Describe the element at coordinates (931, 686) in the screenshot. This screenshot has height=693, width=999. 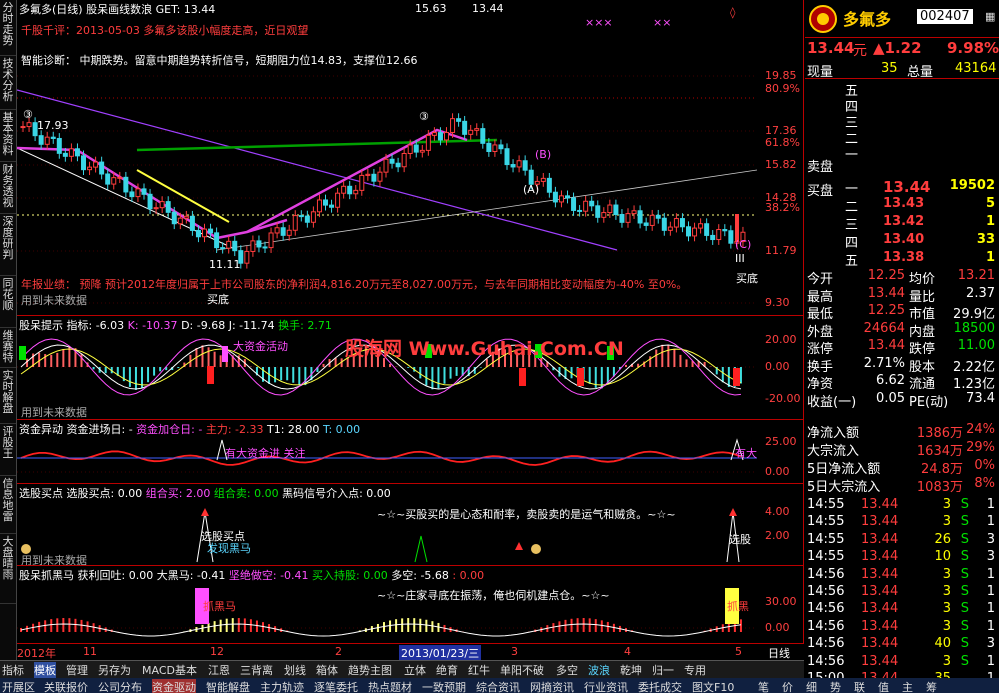
I see `bottom-tab: 筹` at that location.